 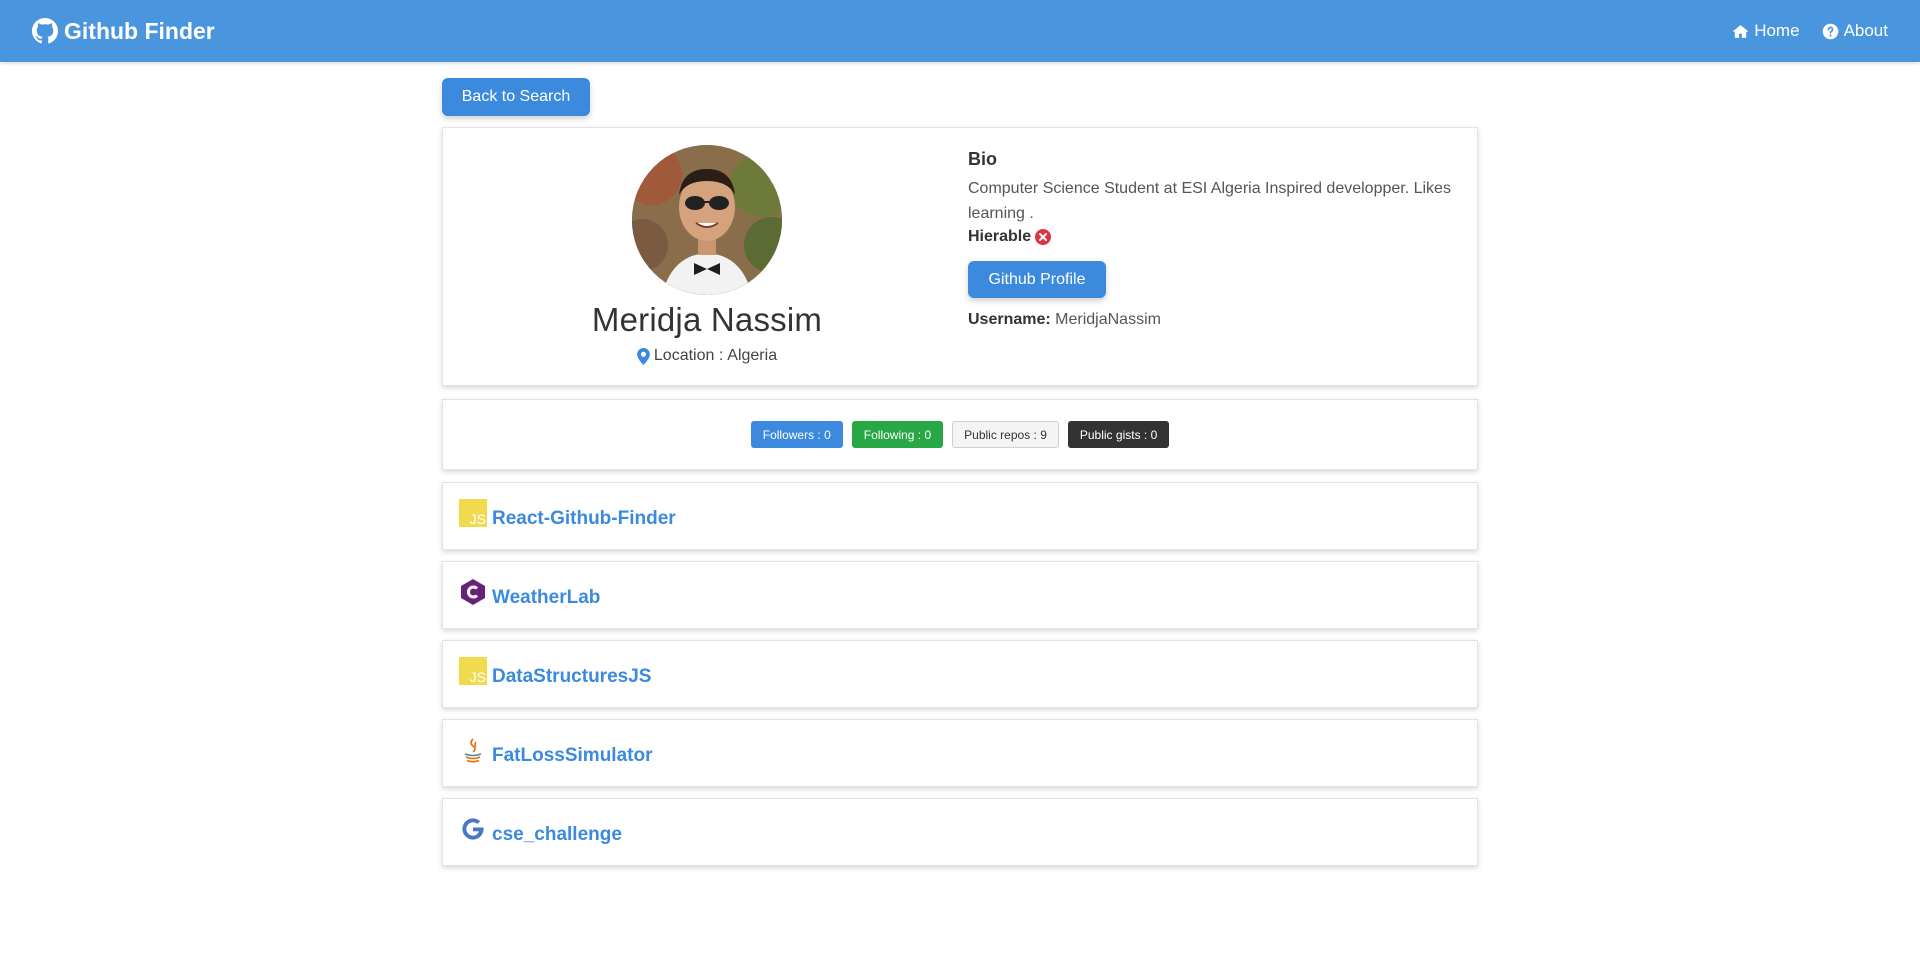 What do you see at coordinates (1865, 30) in the screenshot?
I see `nav-about-label: About` at bounding box center [1865, 30].